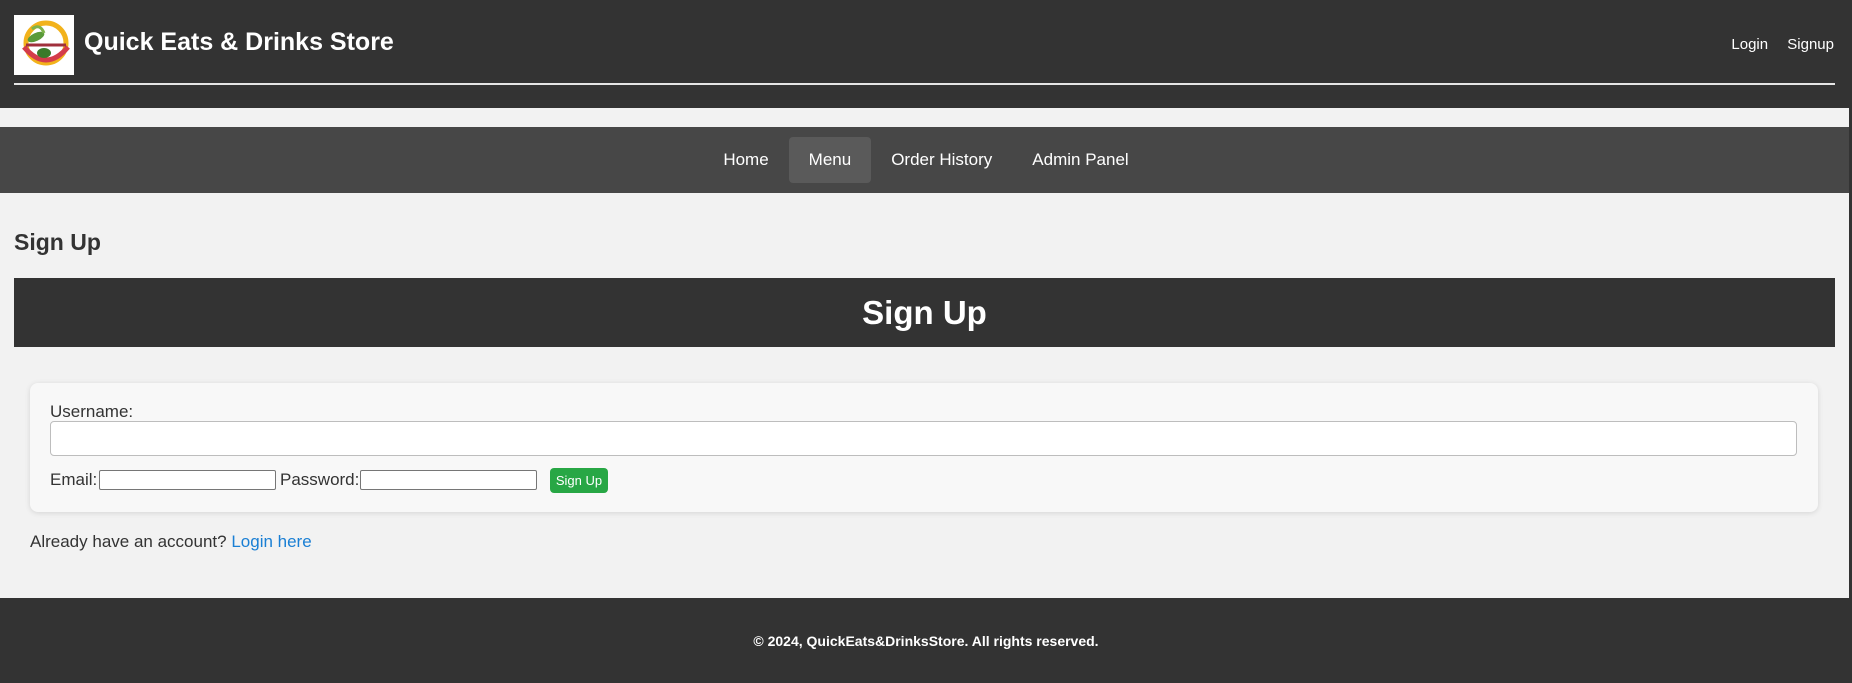 The height and width of the screenshot is (683, 1852). I want to click on header-divider, so click(924, 84).